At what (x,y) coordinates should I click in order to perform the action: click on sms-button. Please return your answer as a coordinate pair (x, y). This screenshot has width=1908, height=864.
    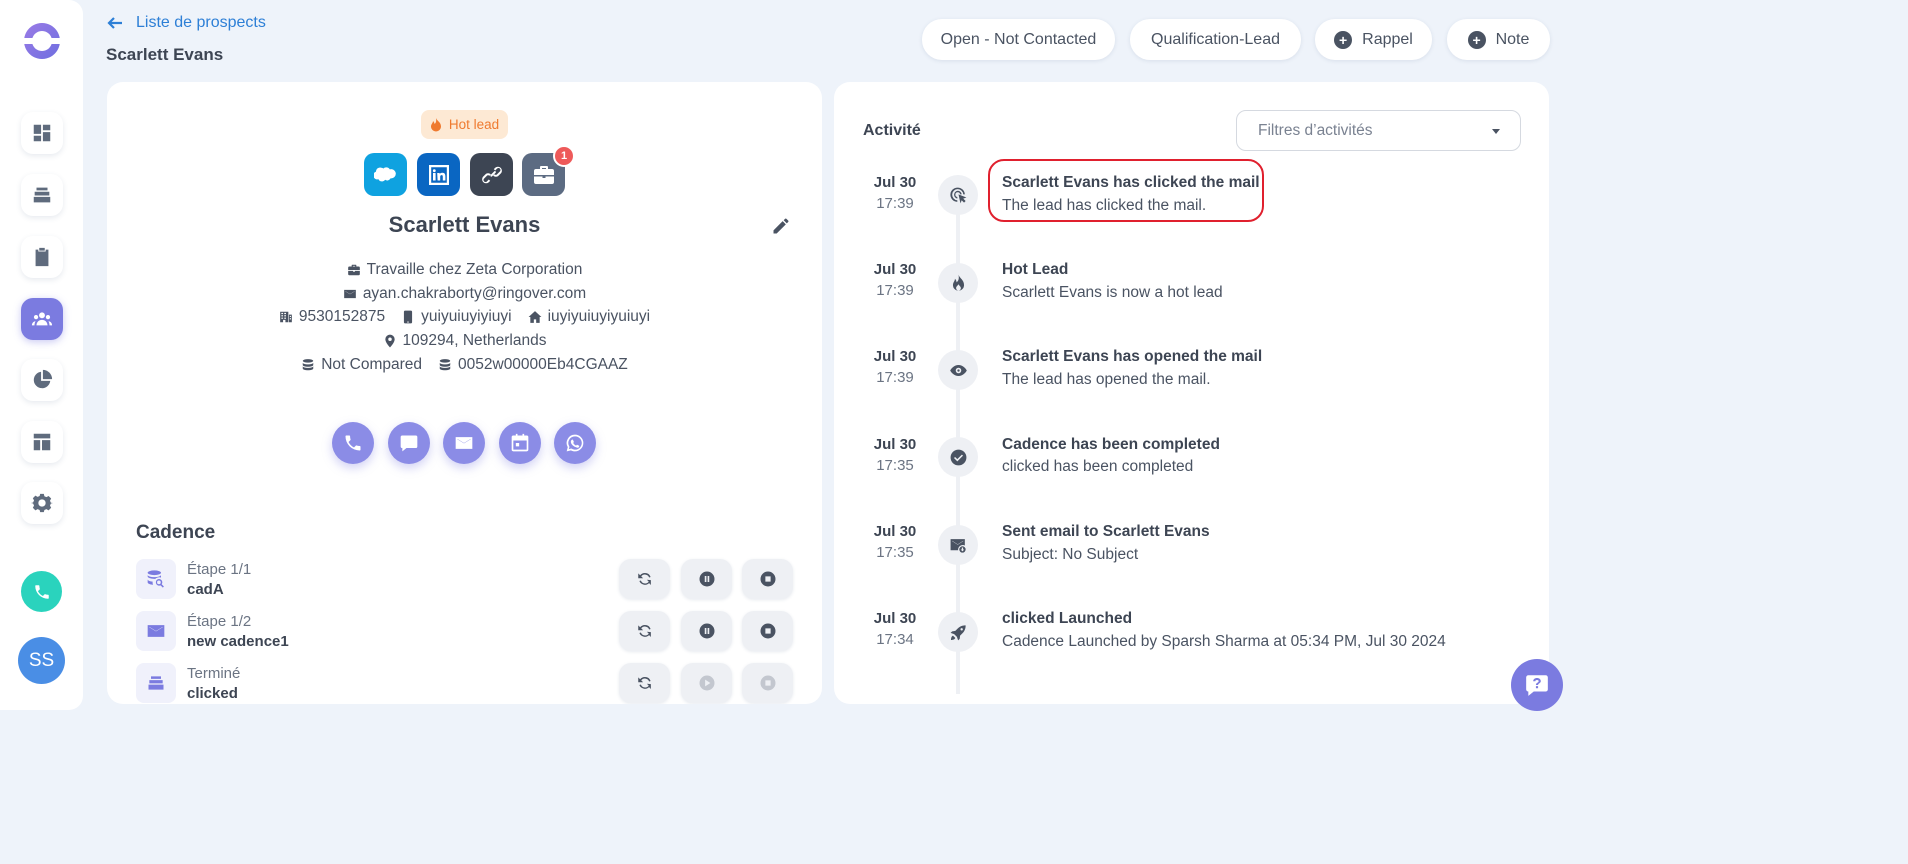
    Looking at the image, I should click on (409, 443).